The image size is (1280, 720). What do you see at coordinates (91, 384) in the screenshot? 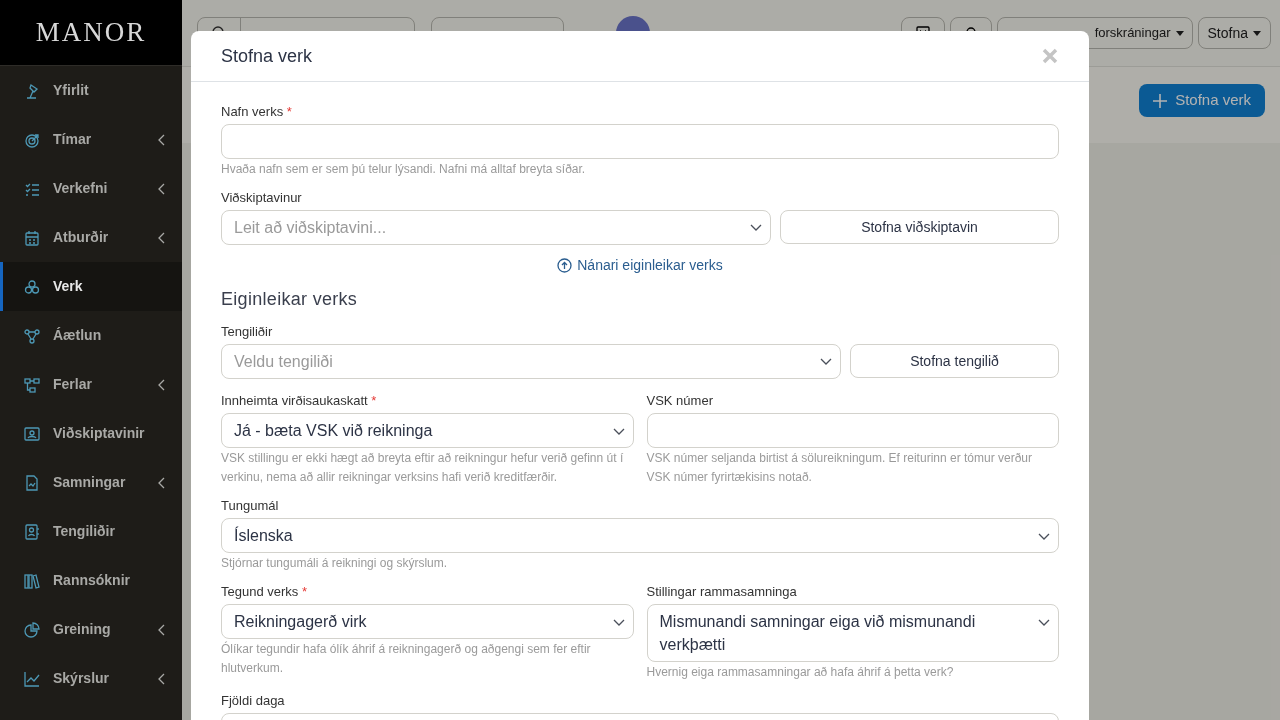
I see `sidebar-item: Ferlar` at bounding box center [91, 384].